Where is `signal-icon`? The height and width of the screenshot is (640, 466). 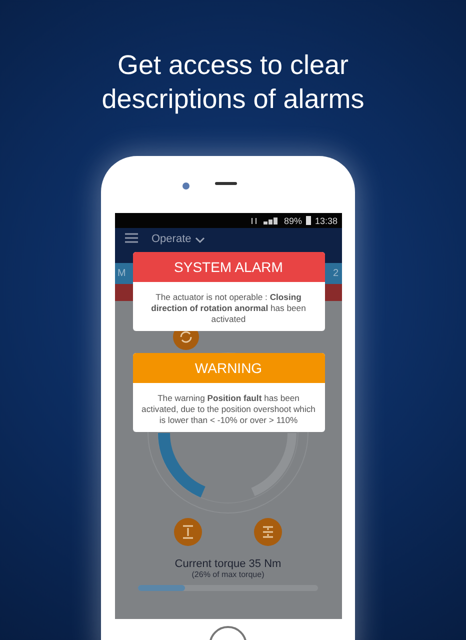
signal-icon is located at coordinates (265, 220).